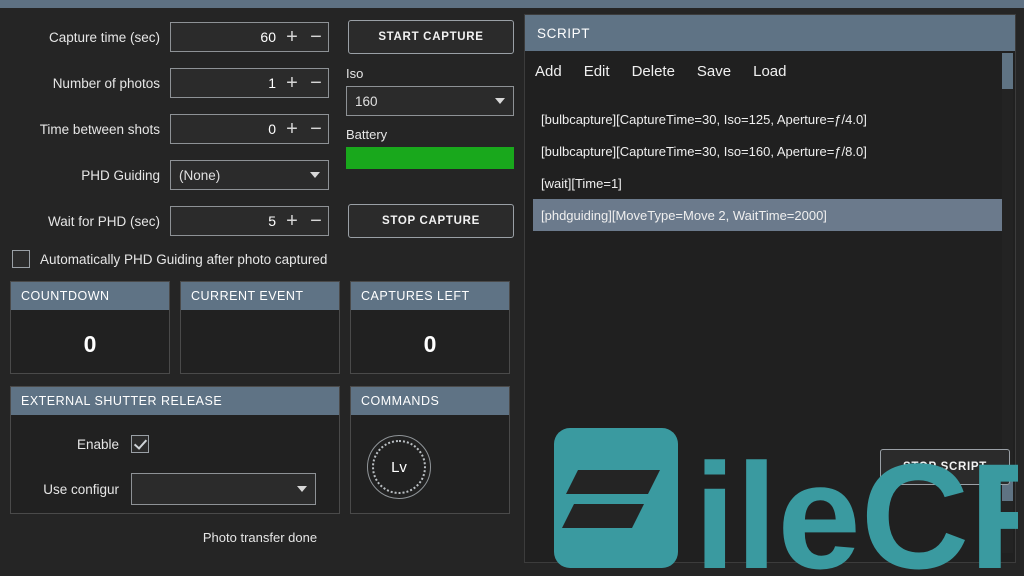 This screenshot has height=576, width=1024. I want to click on panel-title-commands: COMMANDS, so click(430, 401).